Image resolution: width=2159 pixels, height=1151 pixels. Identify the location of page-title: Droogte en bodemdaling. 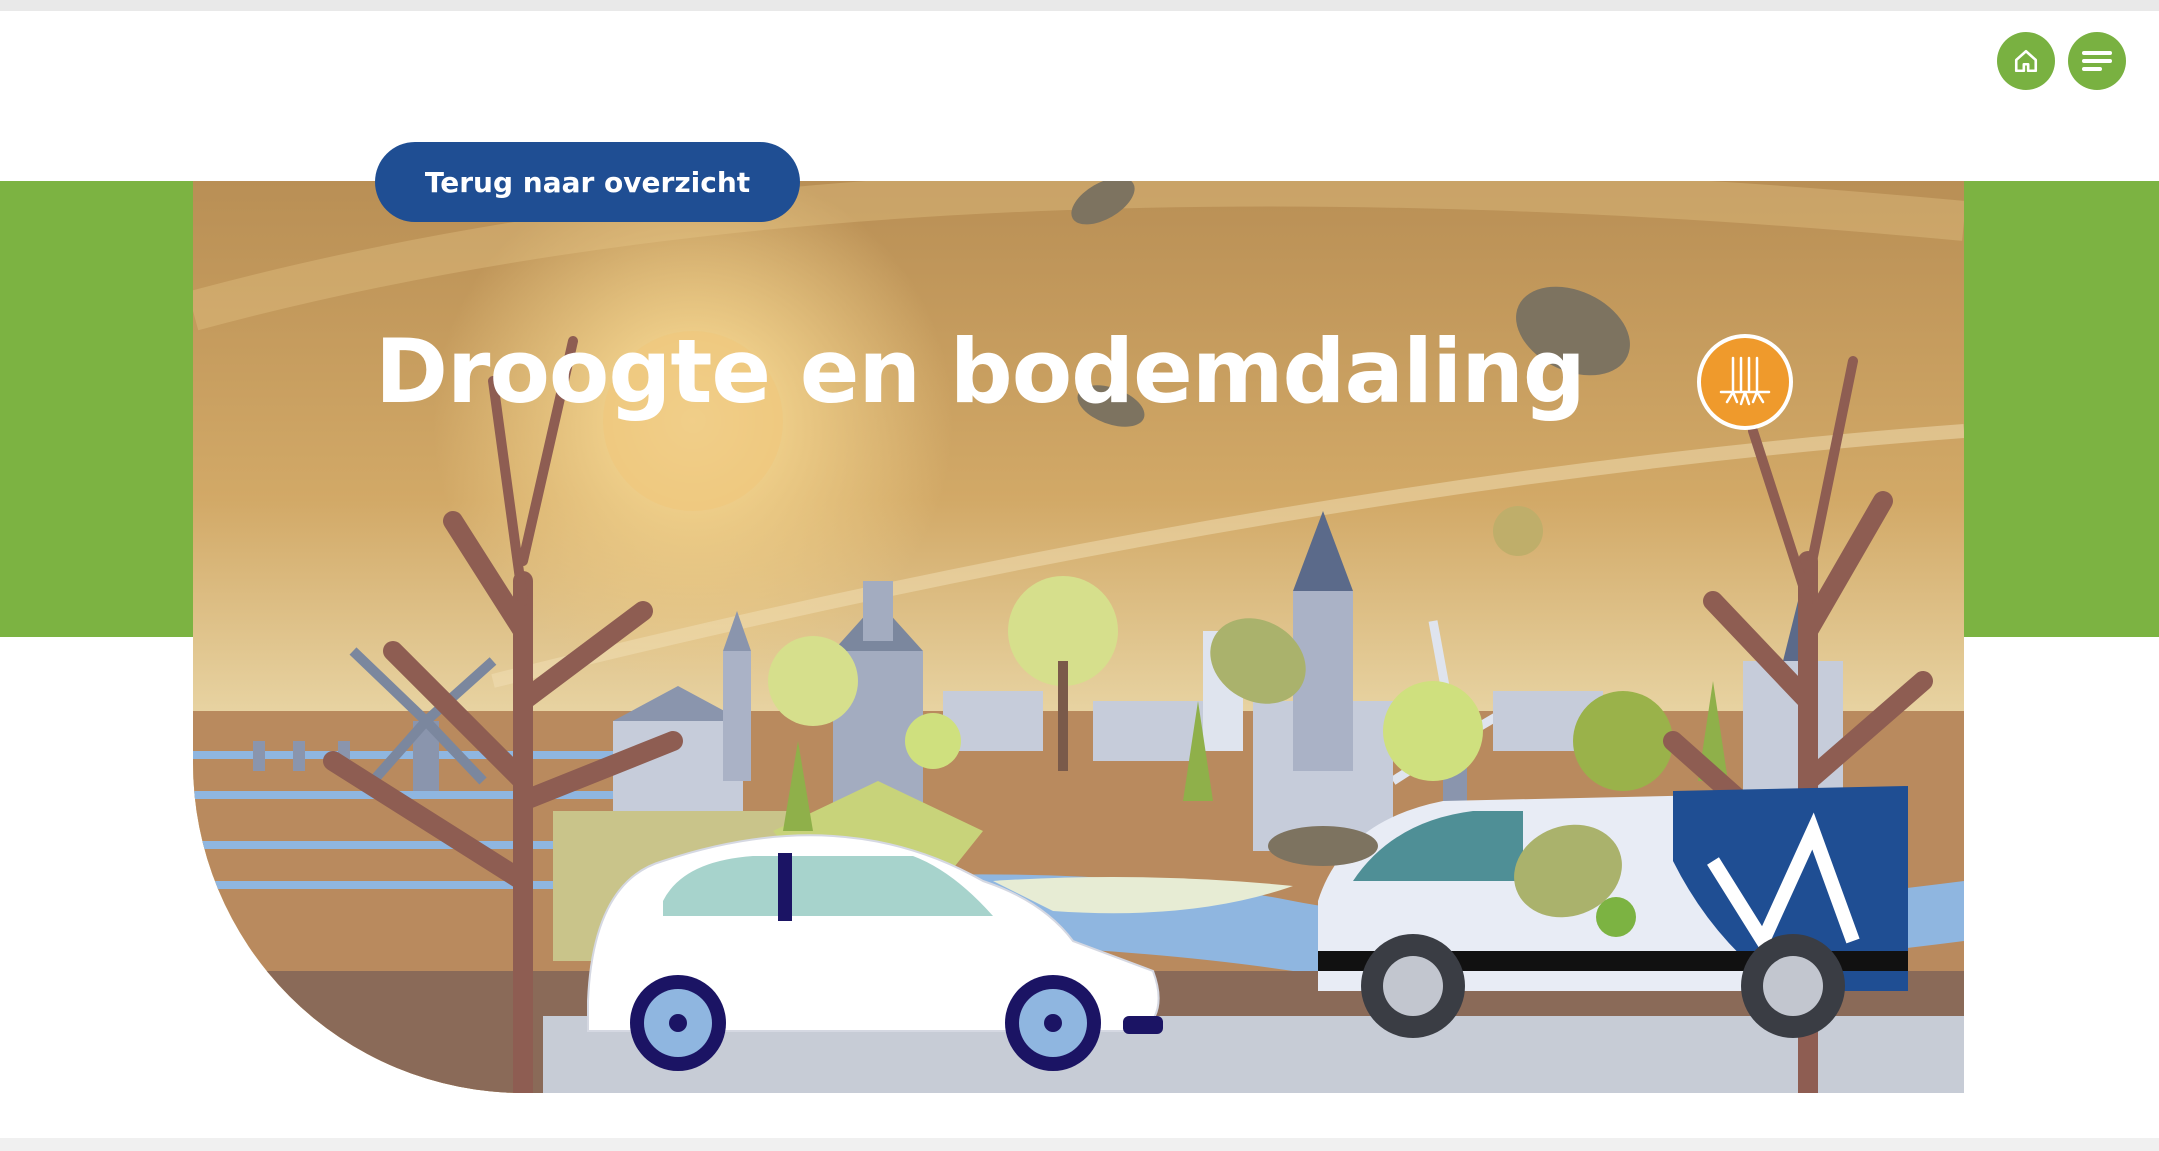
(980, 371).